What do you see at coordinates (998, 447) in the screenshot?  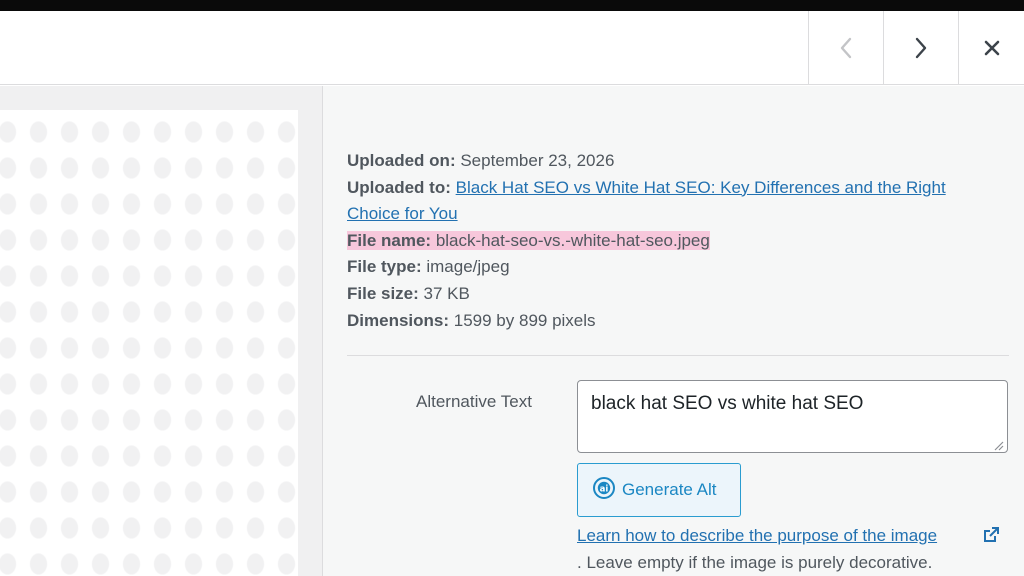 I see `resize-handle-icon` at bounding box center [998, 447].